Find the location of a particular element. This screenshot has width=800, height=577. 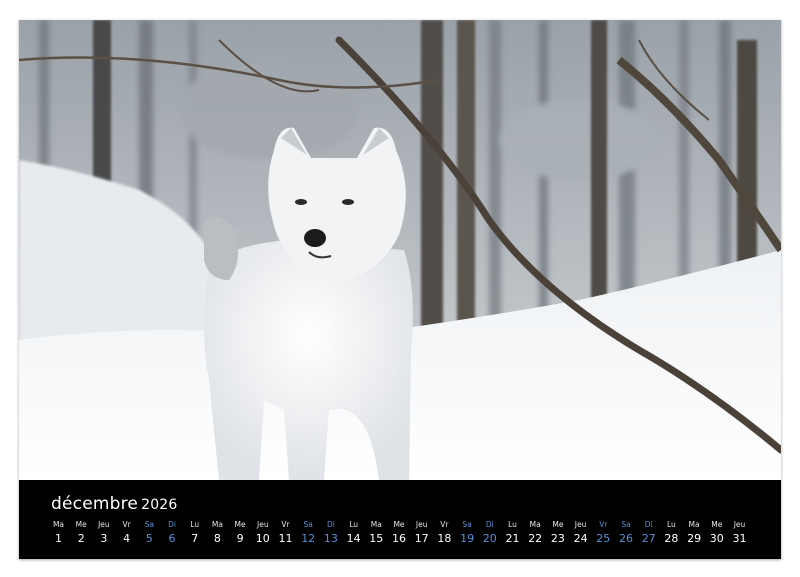

day-number: 24 is located at coordinates (580, 538).